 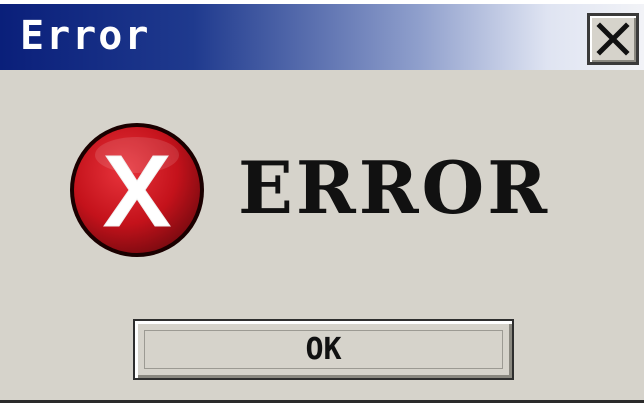 What do you see at coordinates (137, 190) in the screenshot?
I see `error-x-circle-icon` at bounding box center [137, 190].